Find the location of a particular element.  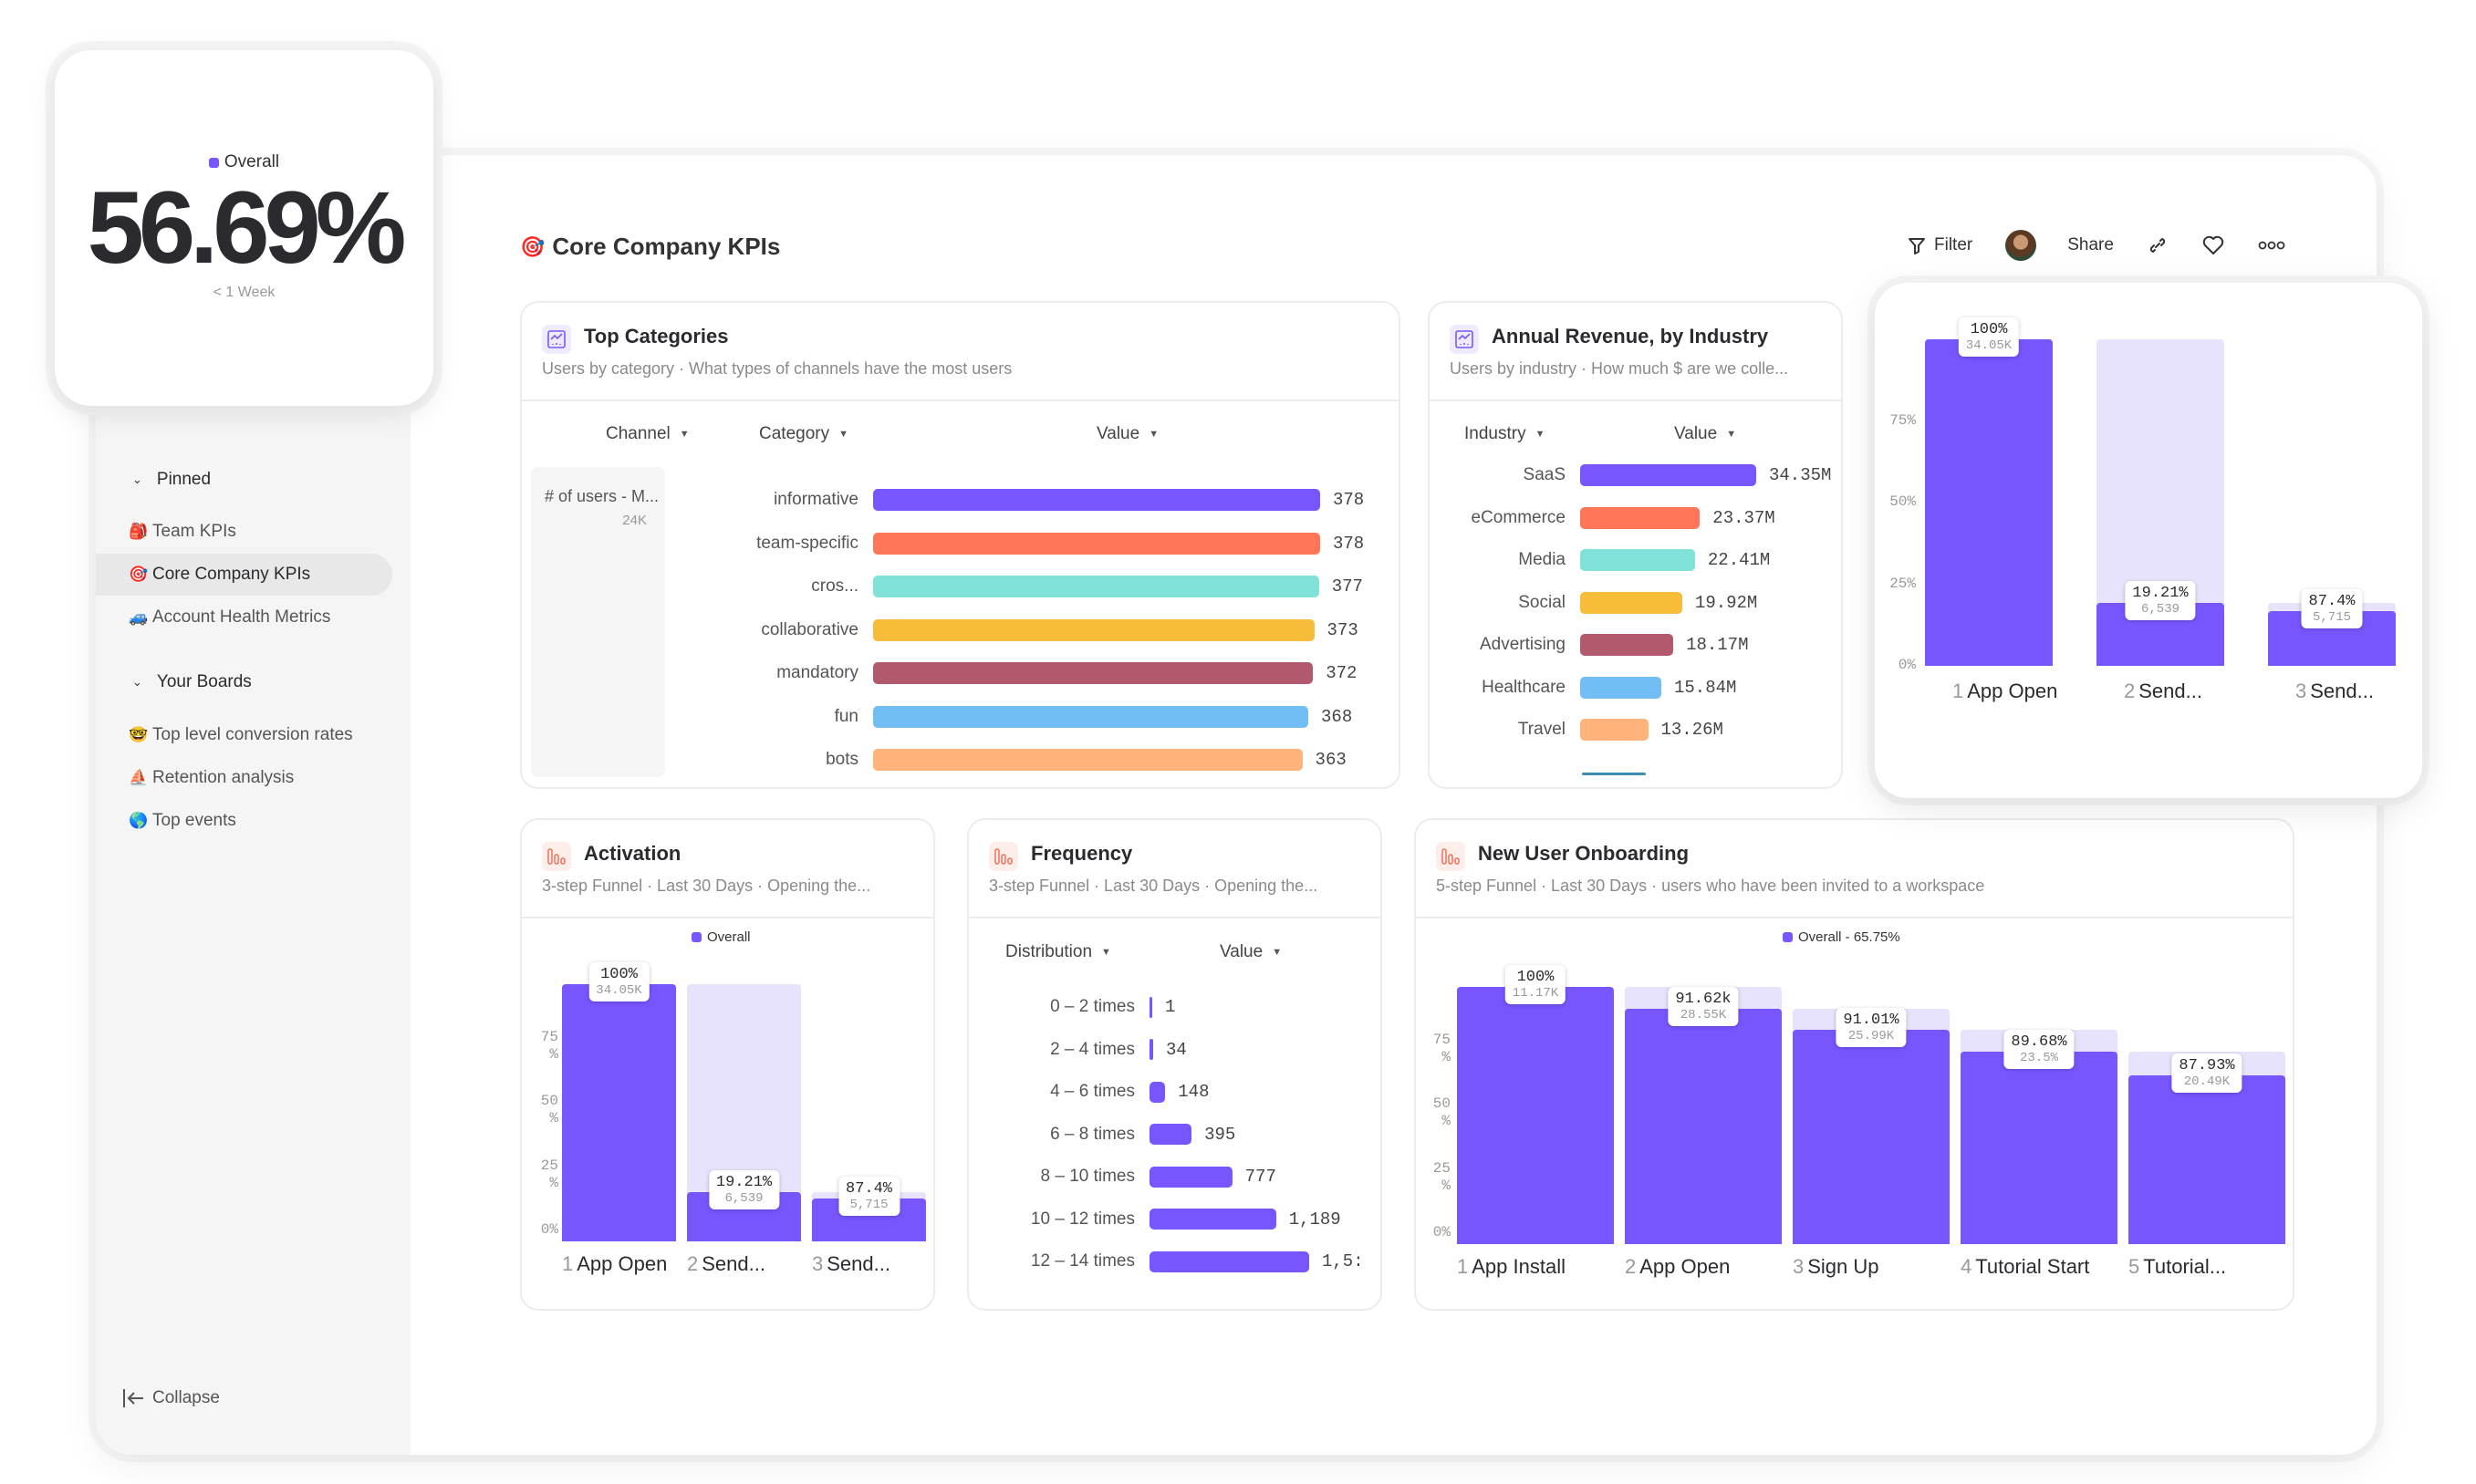

step-label: 4 Tutorial Start is located at coordinates (2025, 1267).